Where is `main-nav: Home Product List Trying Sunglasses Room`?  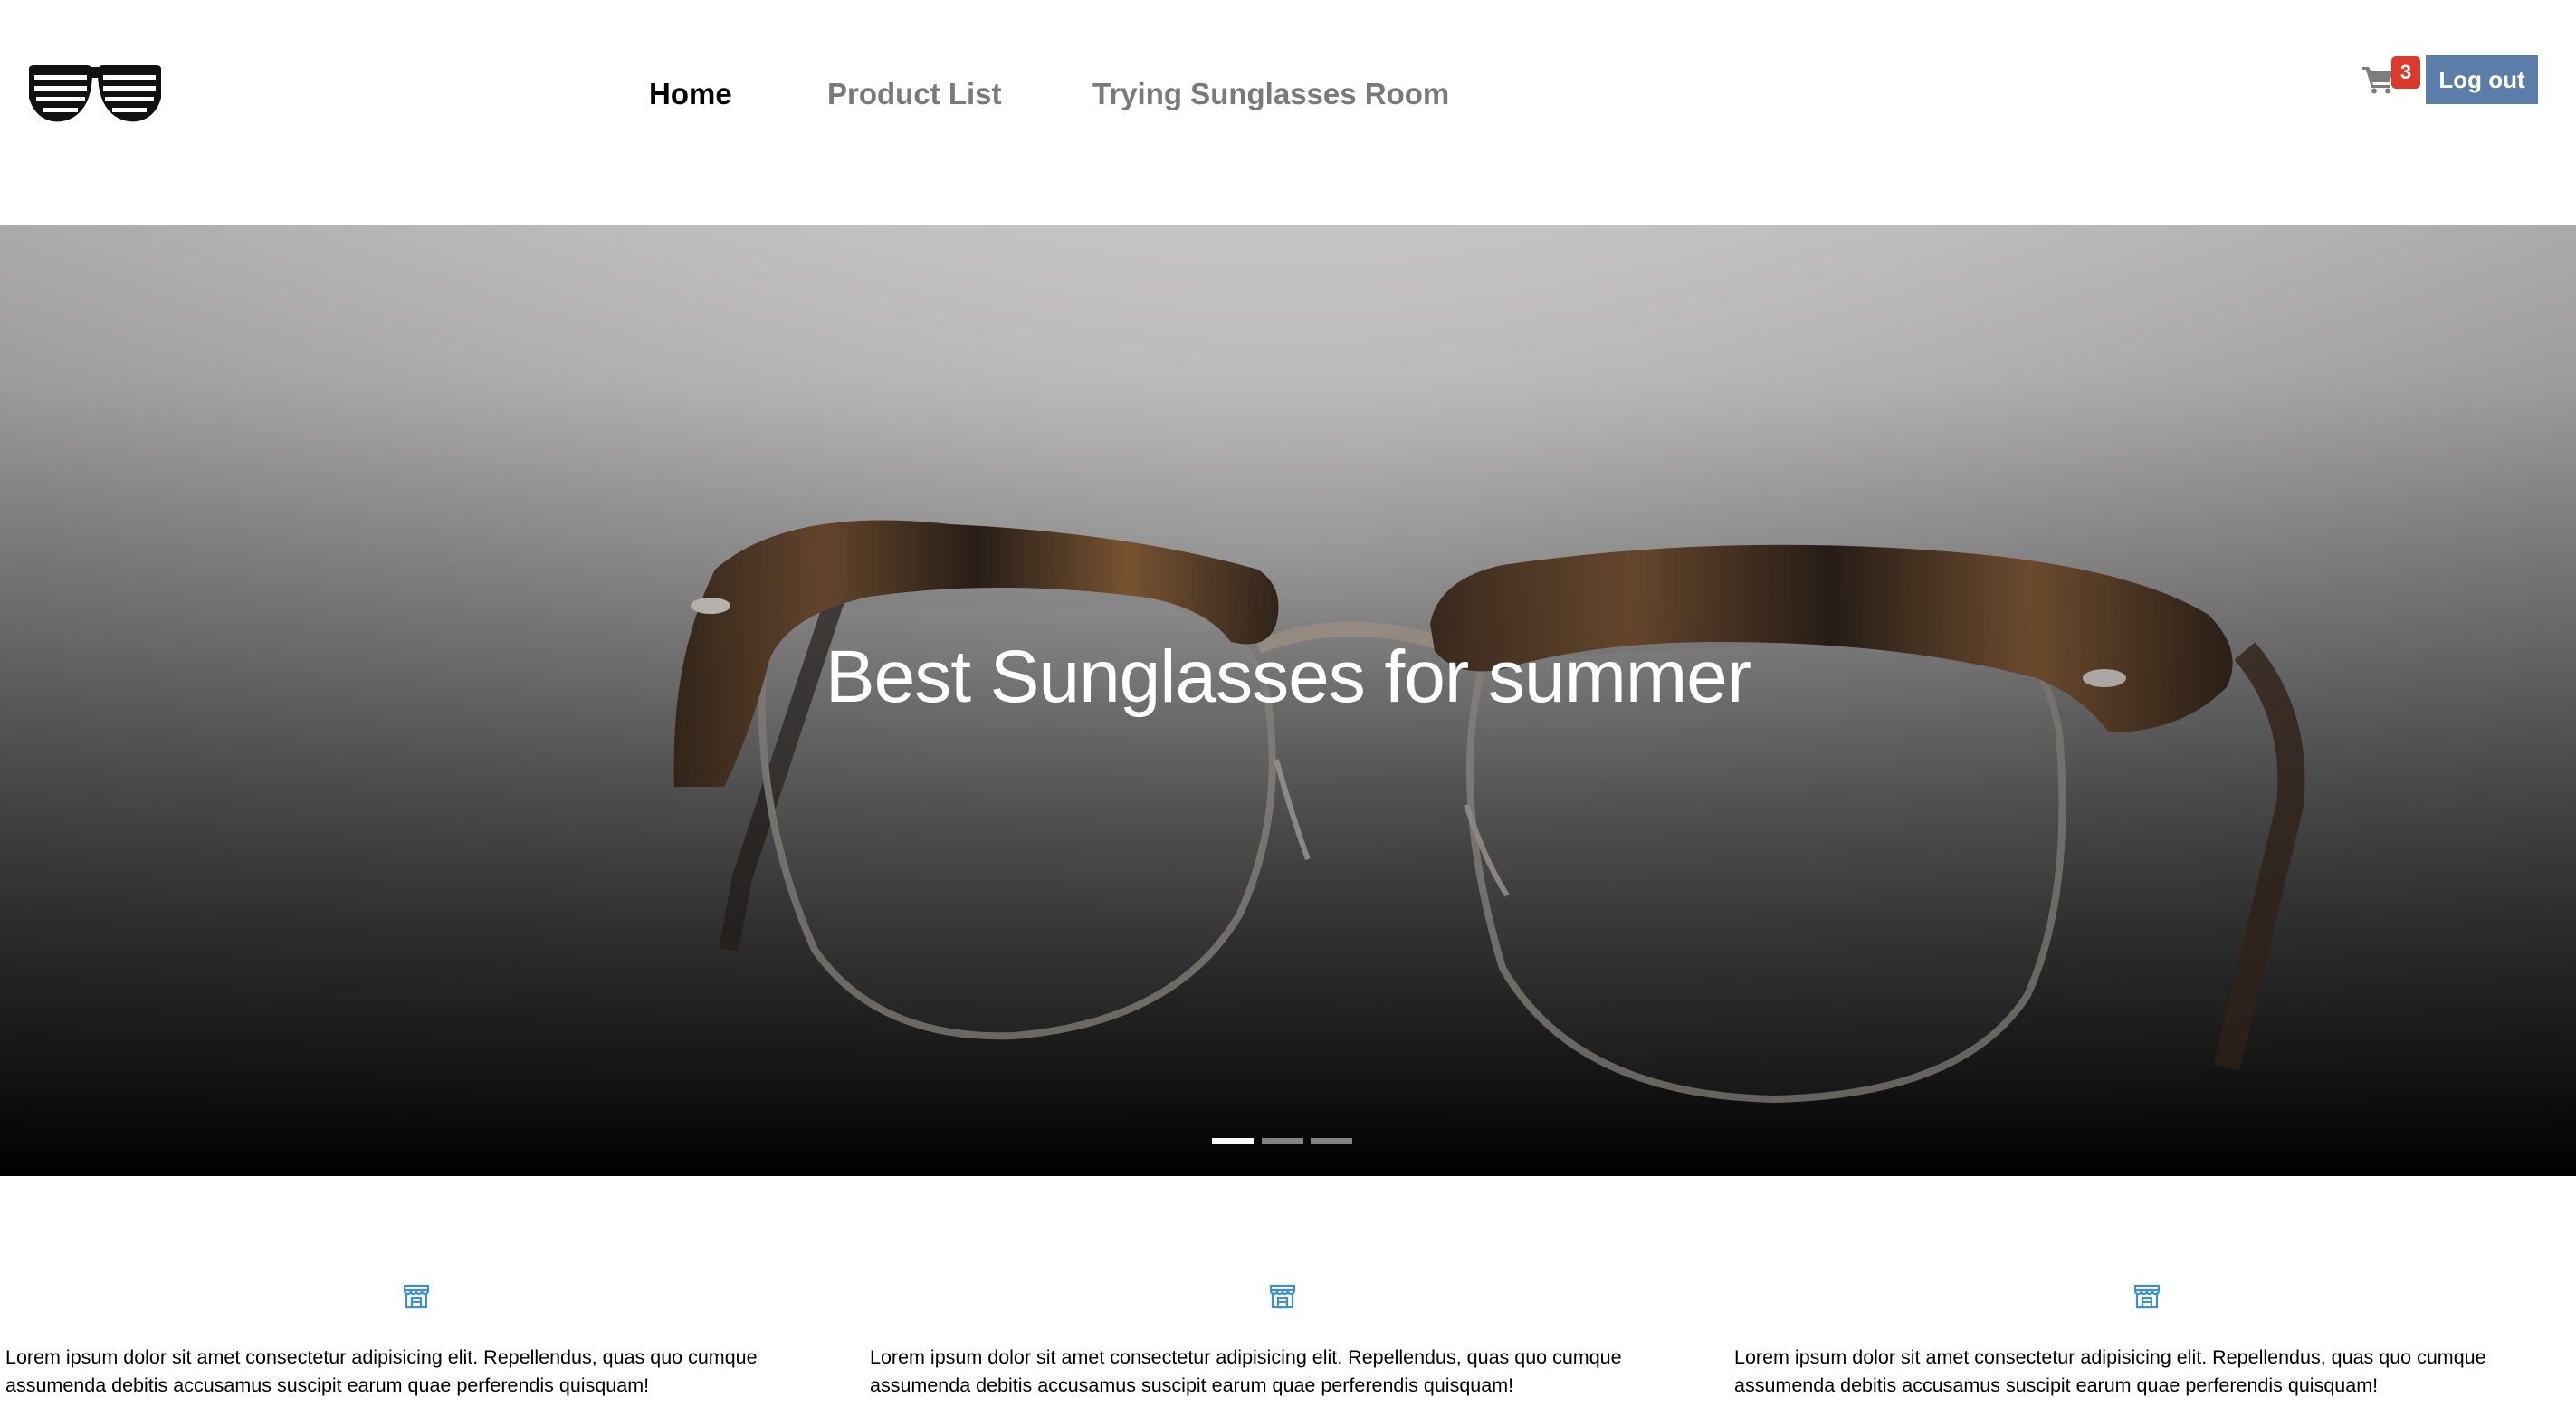 main-nav: Home Product List Trying Sunglasses Room is located at coordinates (1288, 94).